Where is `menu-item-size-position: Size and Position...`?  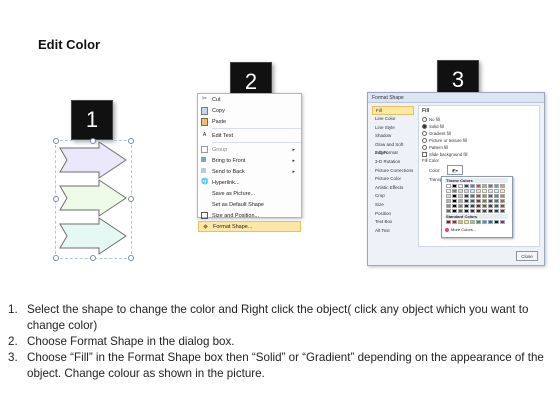
menu-item-size-position: Size and Position... is located at coordinates (249, 215).